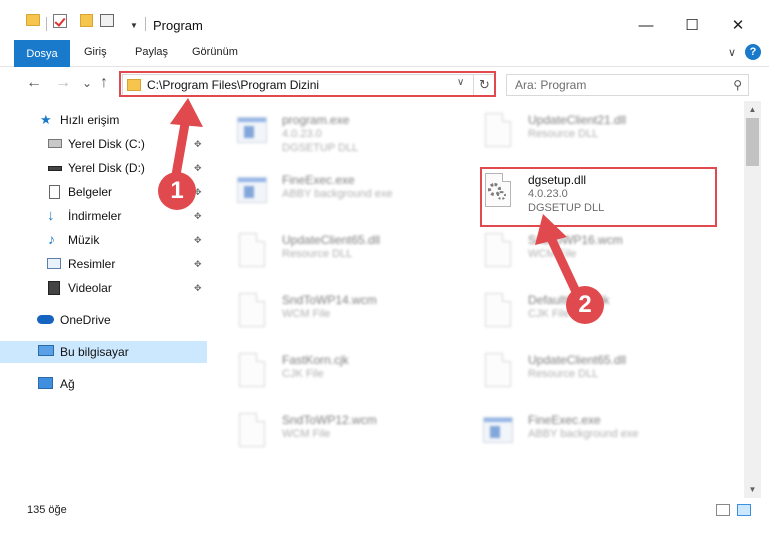  Describe the element at coordinates (34, 83) in the screenshot. I see `back-arrow-icon: ←` at that location.